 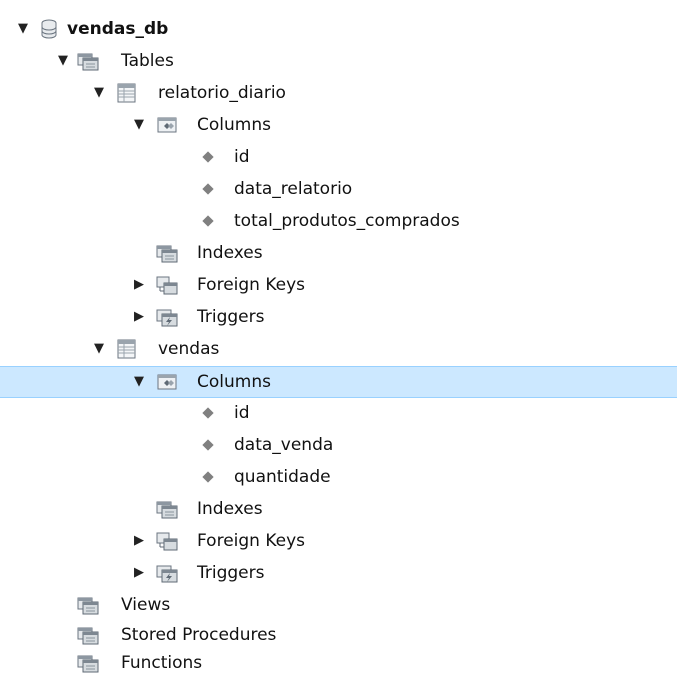 I want to click on table-name: vendas, so click(x=189, y=349).